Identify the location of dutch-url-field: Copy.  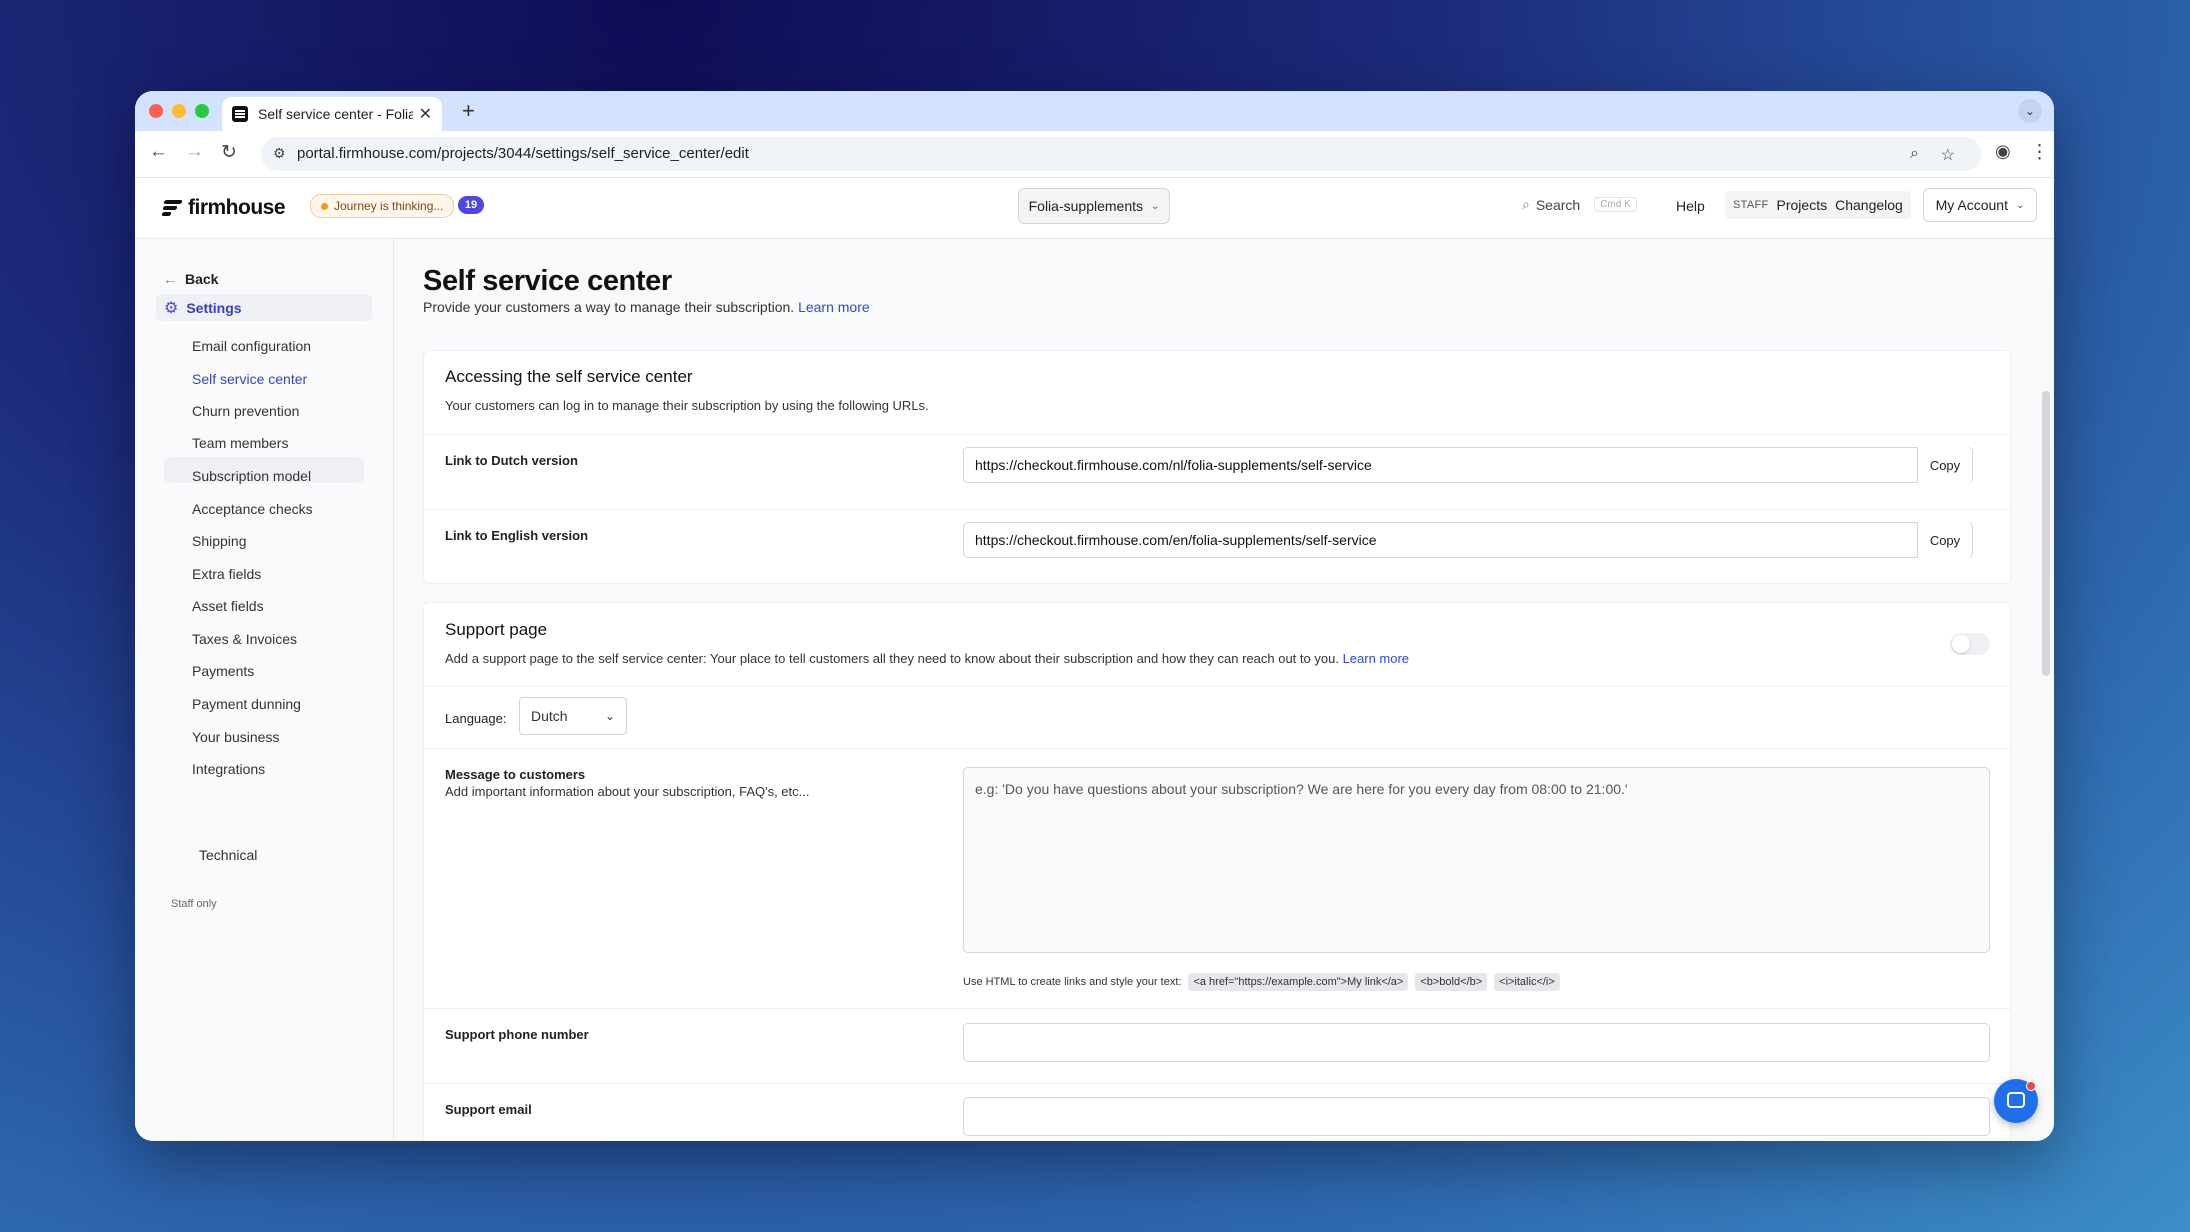
(1468, 465).